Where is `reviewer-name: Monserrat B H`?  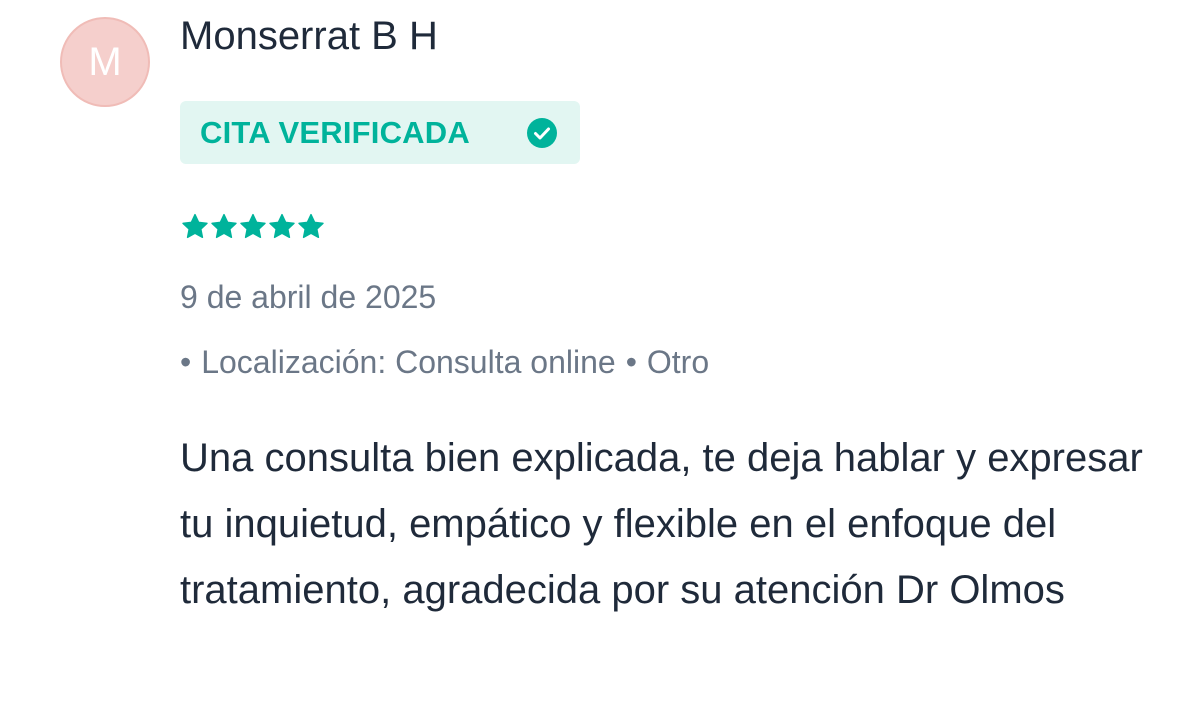
reviewer-name: Monserrat B H is located at coordinates (309, 36).